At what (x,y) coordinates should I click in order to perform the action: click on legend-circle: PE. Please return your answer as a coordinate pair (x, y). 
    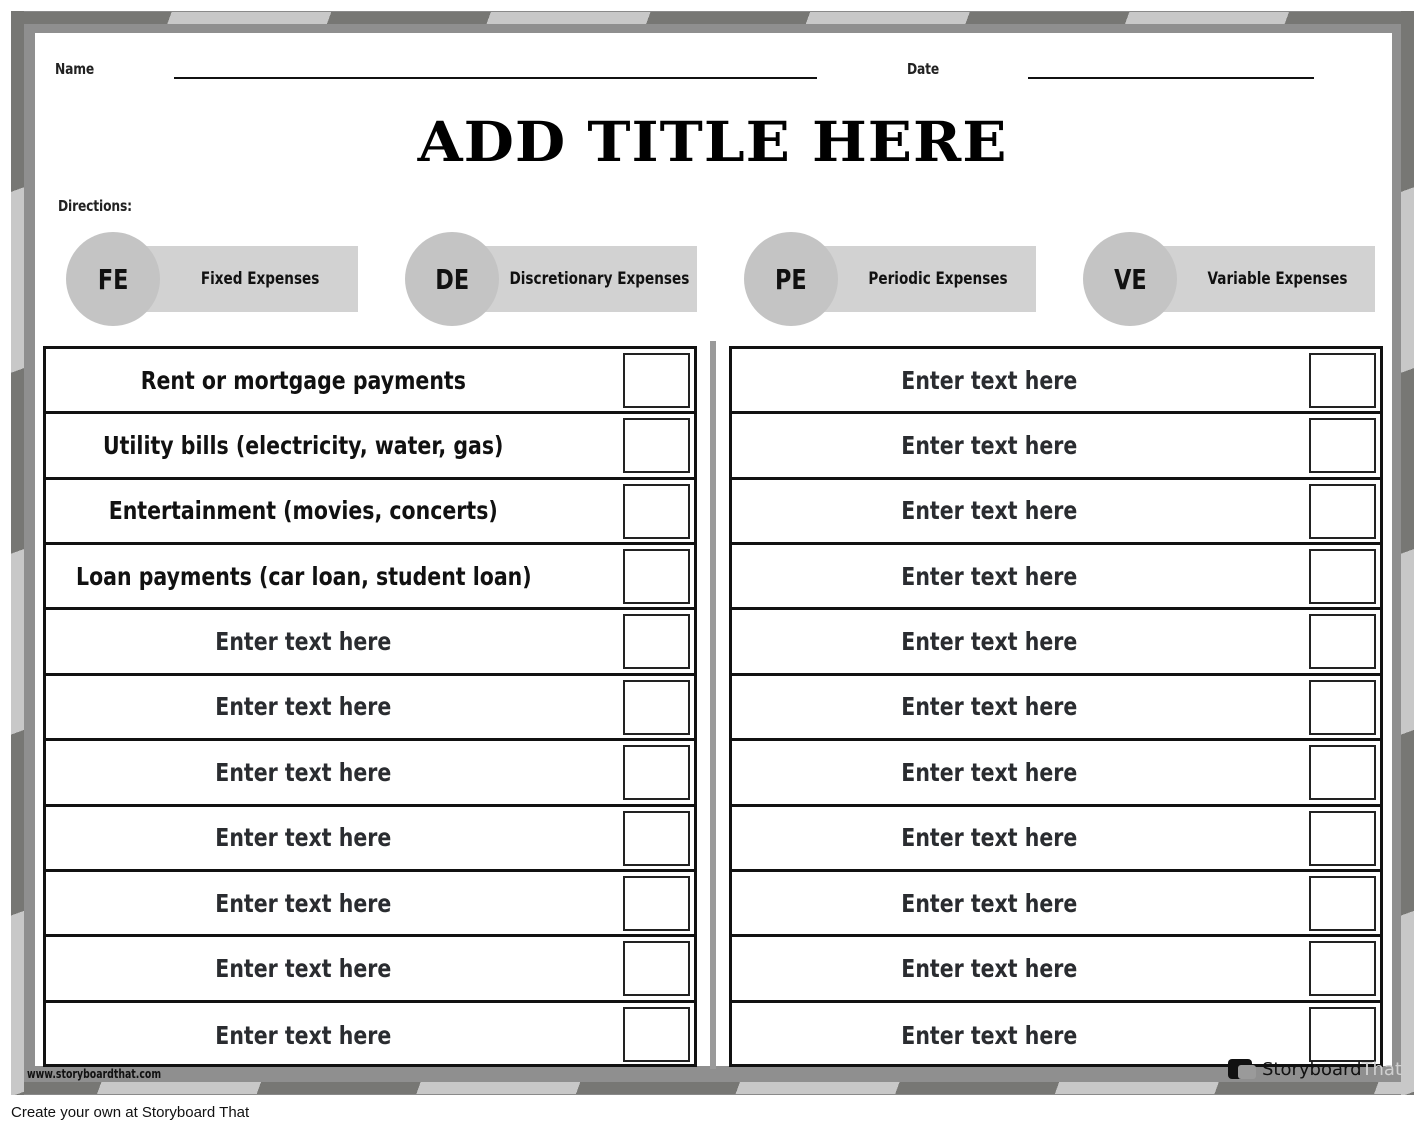
    Looking at the image, I should click on (791, 279).